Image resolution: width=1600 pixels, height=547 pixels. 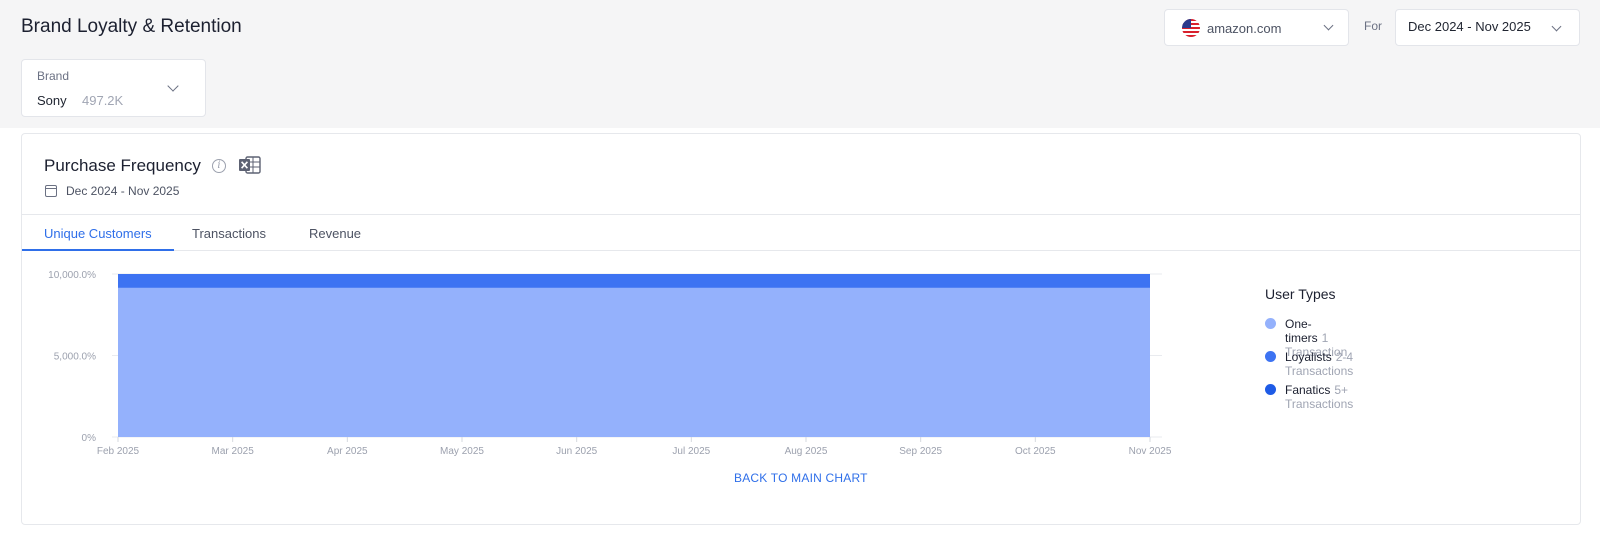 I want to click on brand-select: Brand Sony 497.2K, so click(x=113, y=88).